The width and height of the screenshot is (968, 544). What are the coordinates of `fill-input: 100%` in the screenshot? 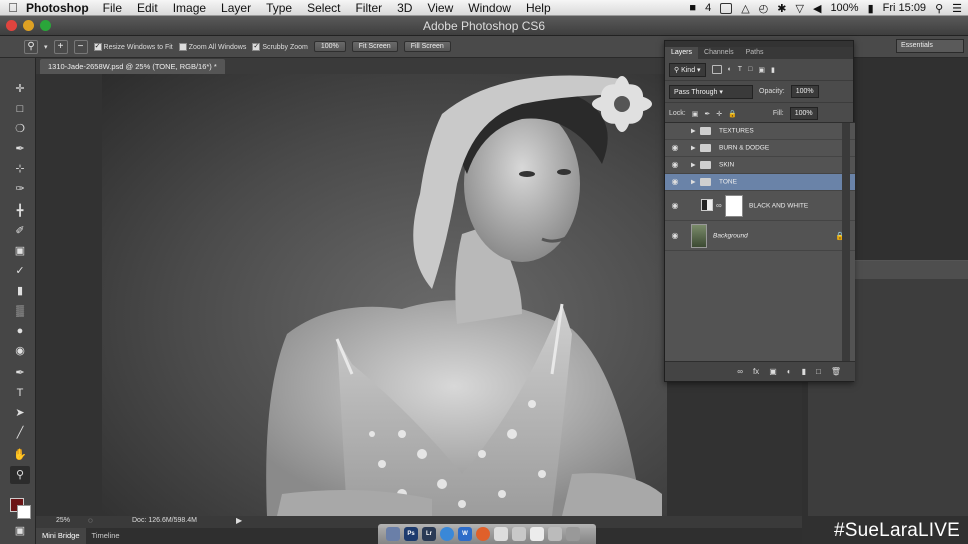 It's located at (803, 113).